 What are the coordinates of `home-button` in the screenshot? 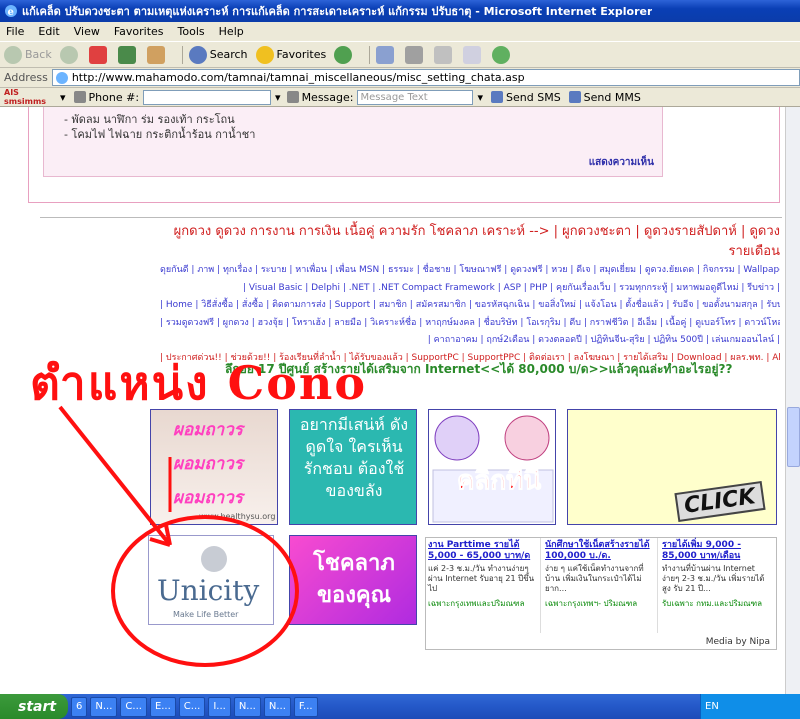 It's located at (157, 54).